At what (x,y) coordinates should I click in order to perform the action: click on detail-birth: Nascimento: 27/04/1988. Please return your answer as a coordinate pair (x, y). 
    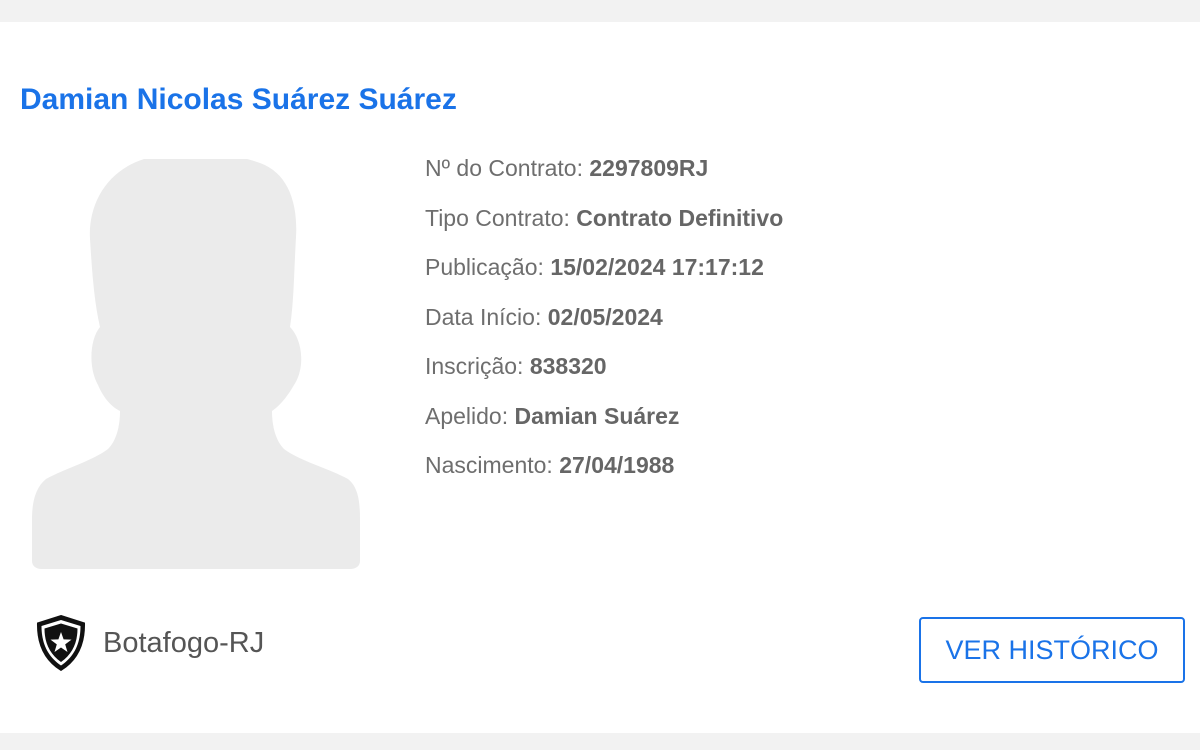
    Looking at the image, I should click on (550, 465).